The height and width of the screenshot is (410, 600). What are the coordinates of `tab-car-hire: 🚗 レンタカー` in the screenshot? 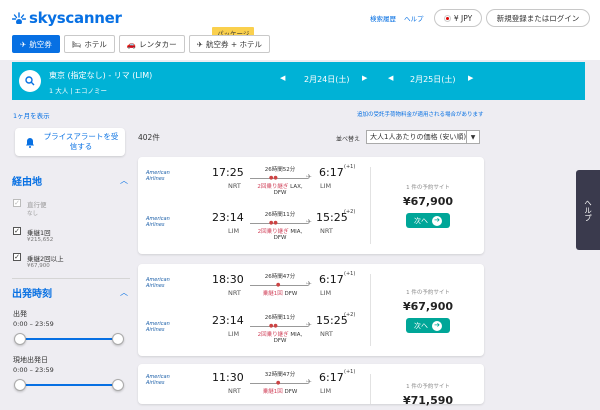 It's located at (151, 44).